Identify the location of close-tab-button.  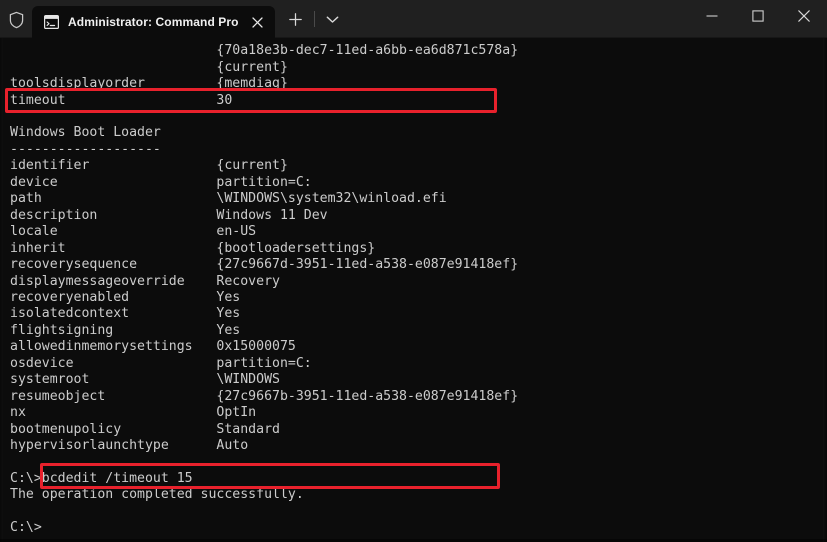
(258, 22).